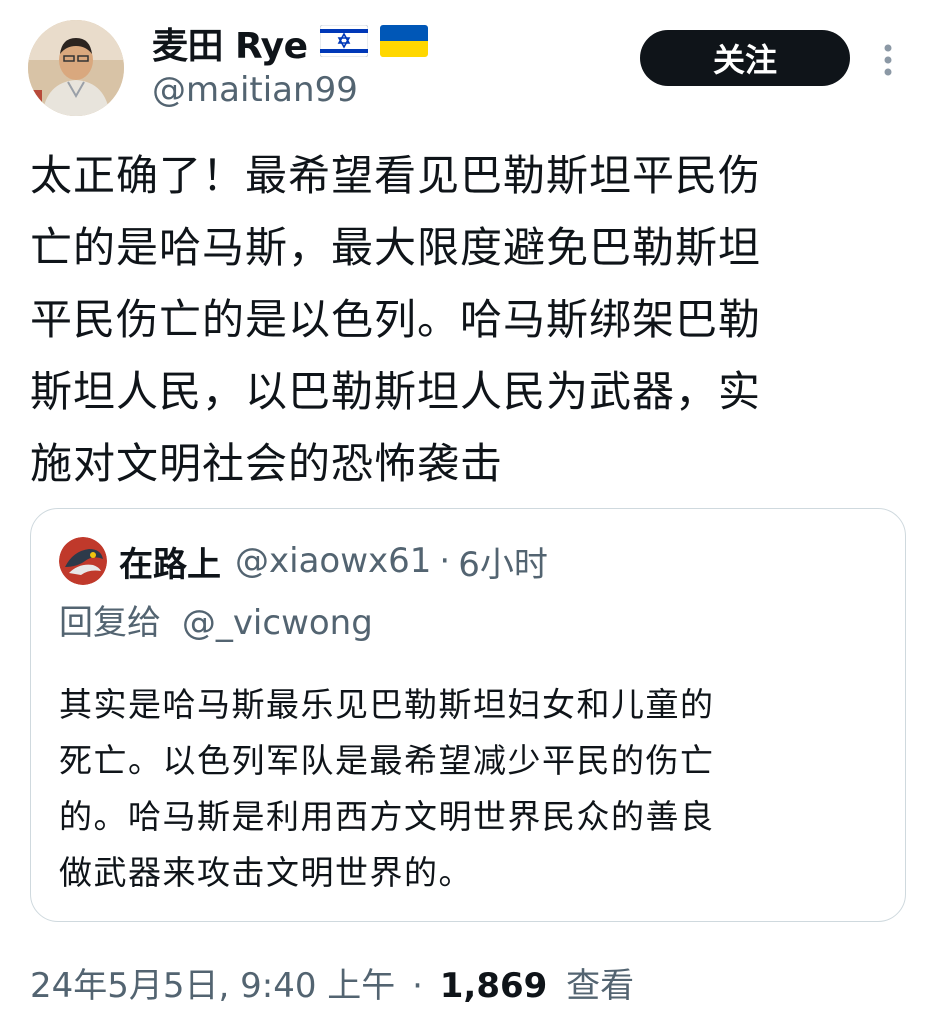  I want to click on quoted-line: 做武器来攻击文明世界的。, so click(266, 872).